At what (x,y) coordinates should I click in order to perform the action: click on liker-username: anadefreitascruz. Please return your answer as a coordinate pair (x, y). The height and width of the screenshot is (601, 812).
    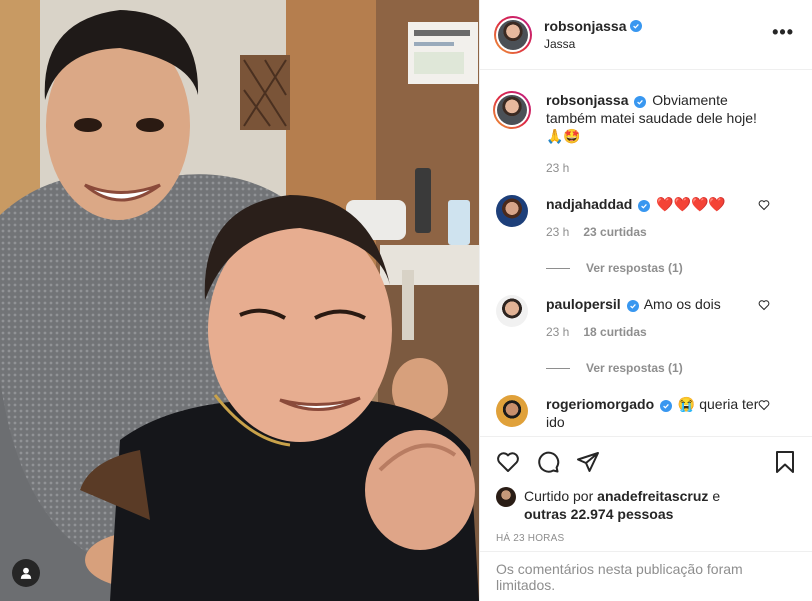
    Looking at the image, I should click on (652, 496).